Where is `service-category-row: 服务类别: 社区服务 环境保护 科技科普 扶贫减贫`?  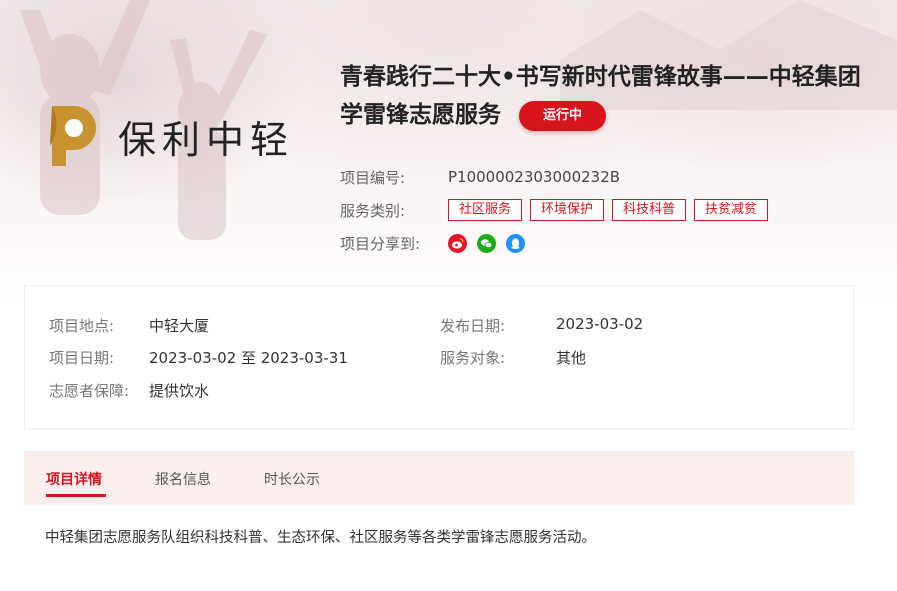
service-category-row: 服务类别: 社区服务 环境保护 科技科普 扶贫减贫 is located at coordinates (558, 210).